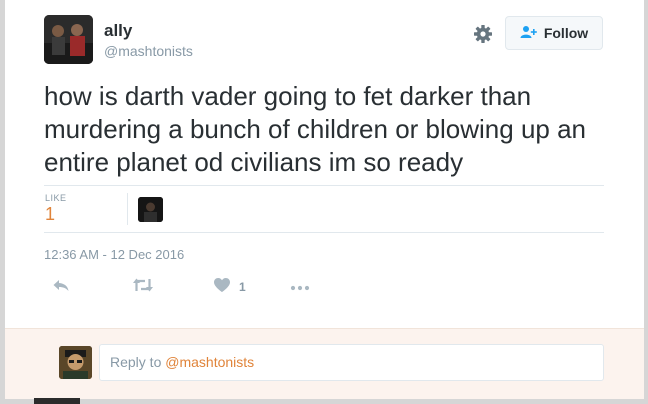  I want to click on retweet-action, so click(143, 287).